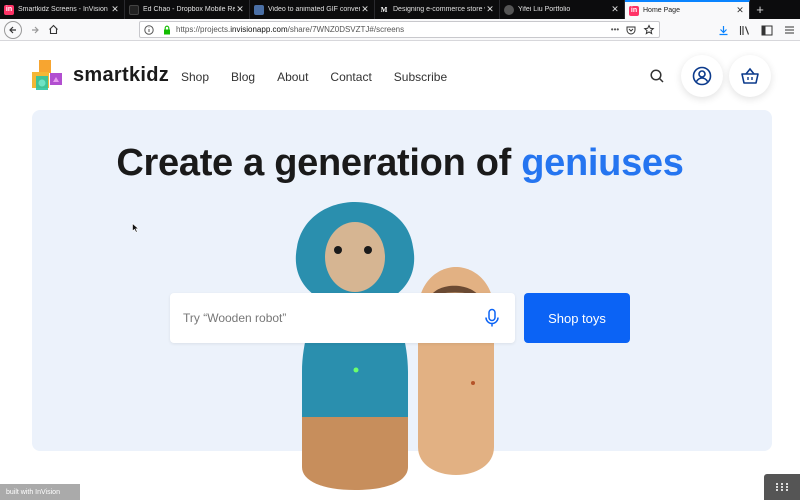 This screenshot has height=502, width=800. I want to click on tab-medium-article: M Designing e-commerce store w ✕, so click(437, 9).